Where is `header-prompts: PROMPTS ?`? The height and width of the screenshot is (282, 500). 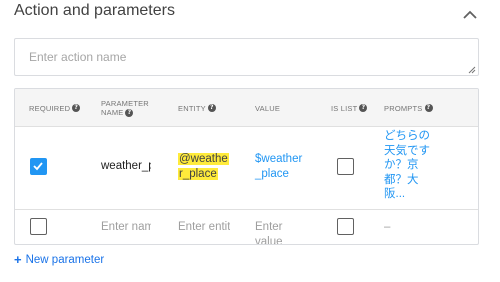
header-prompts: PROMPTS ? is located at coordinates (408, 108).